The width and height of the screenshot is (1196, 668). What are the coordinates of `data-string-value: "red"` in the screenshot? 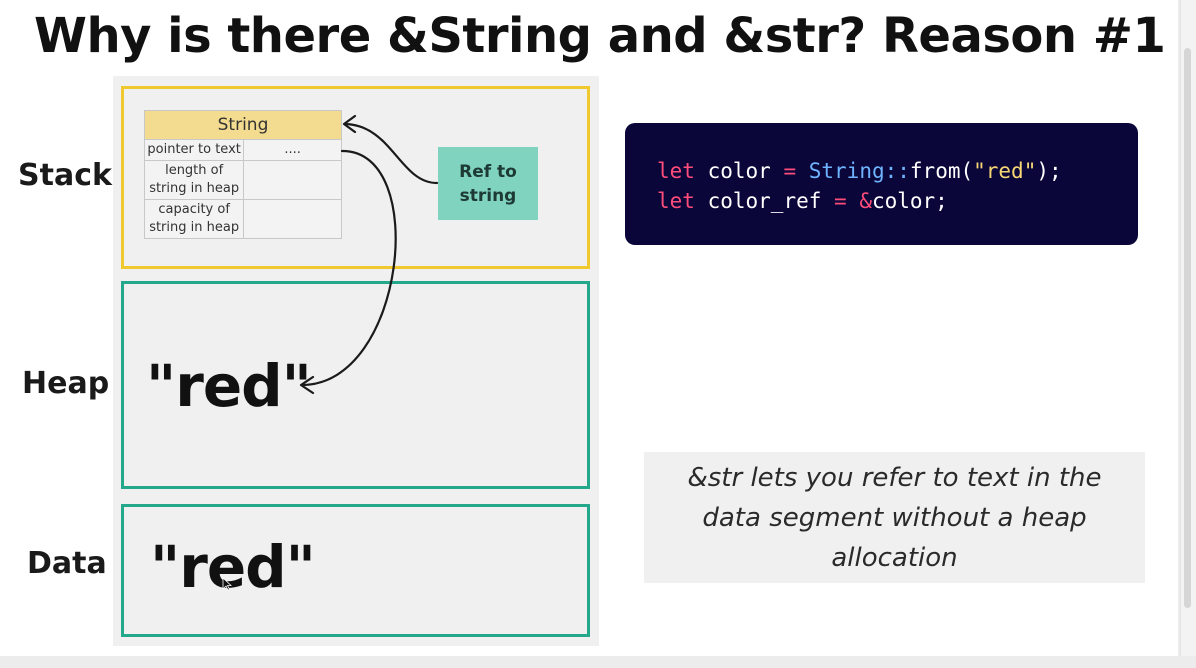 It's located at (233, 567).